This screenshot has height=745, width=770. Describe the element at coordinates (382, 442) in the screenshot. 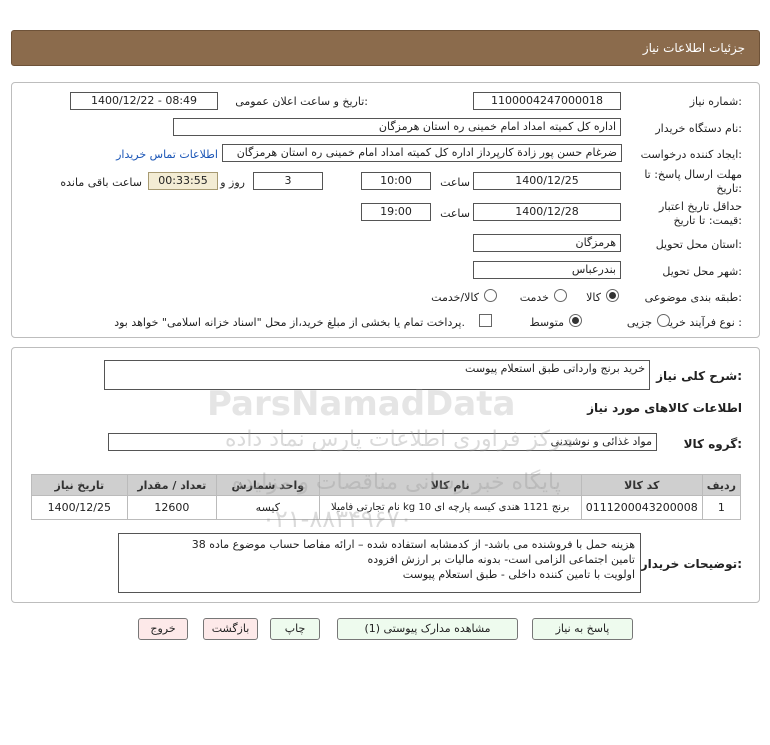

I see `goods-group-field: مواد غذائی و نوشیدنی` at that location.